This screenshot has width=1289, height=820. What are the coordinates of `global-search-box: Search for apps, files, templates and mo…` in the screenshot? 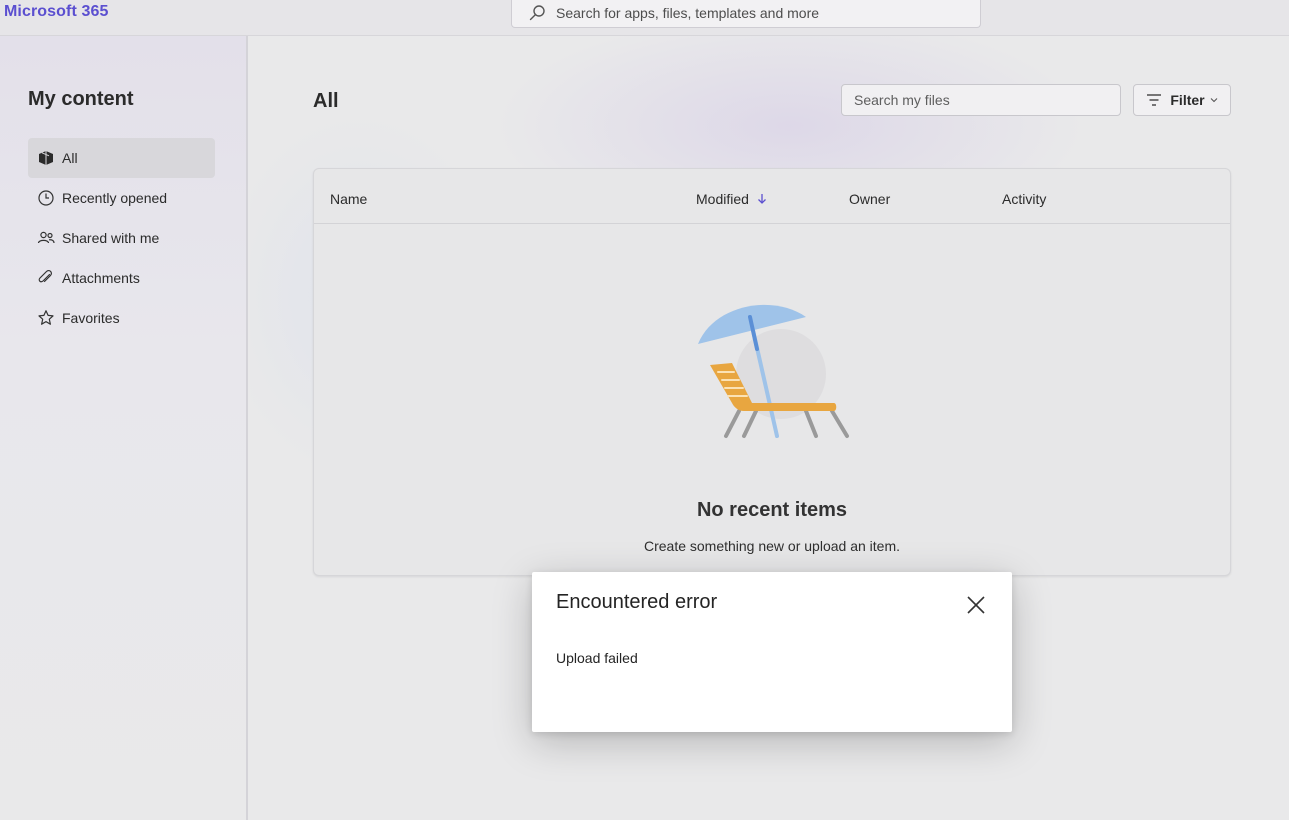 It's located at (746, 14).